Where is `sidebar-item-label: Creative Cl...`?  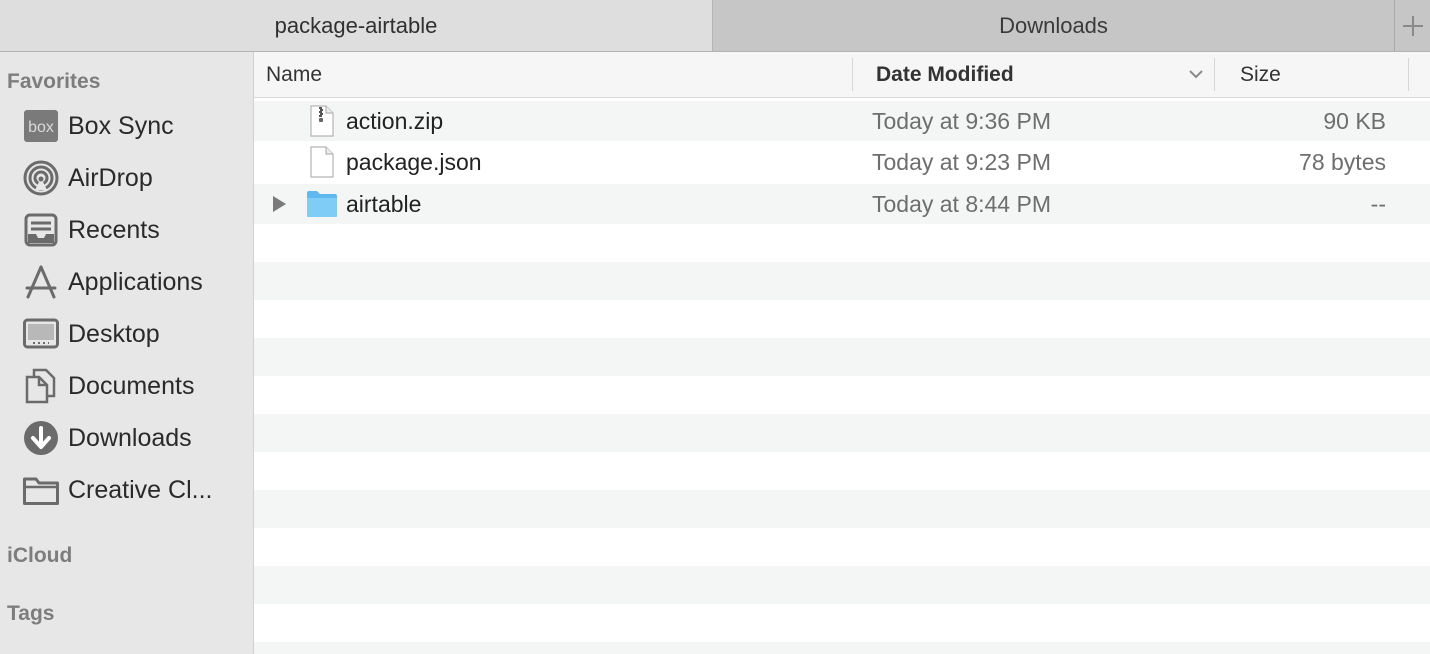
sidebar-item-label: Creative Cl... is located at coordinates (140, 489).